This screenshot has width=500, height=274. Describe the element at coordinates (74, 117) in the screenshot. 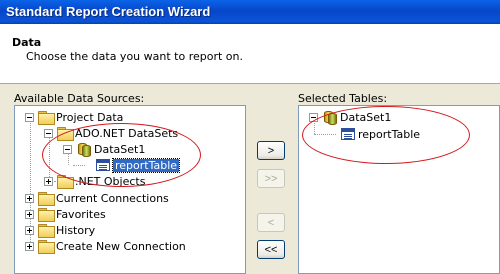

I see `tree-node-project-data: Project Data` at that location.